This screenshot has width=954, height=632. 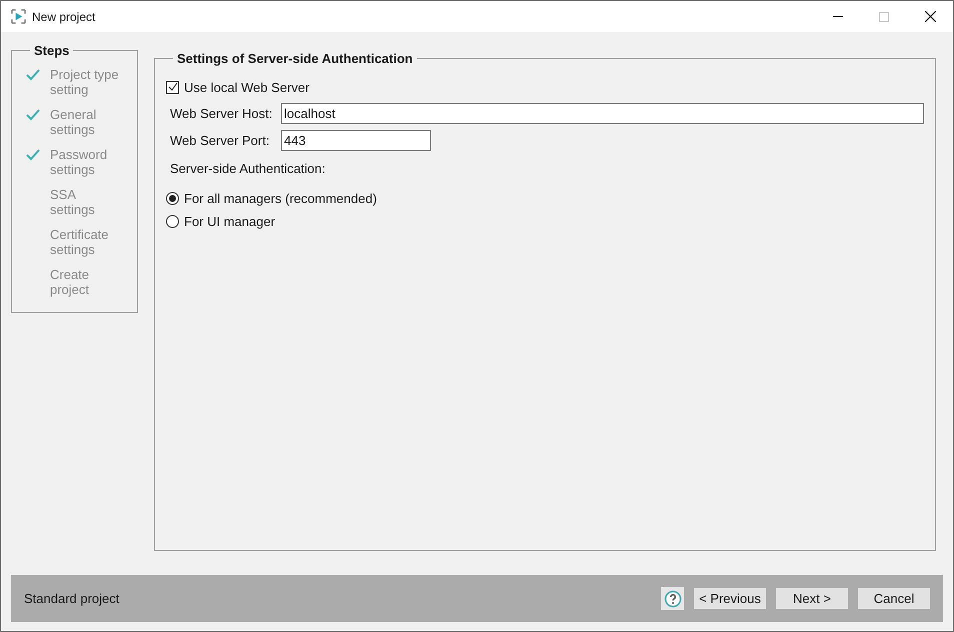 I want to click on radio-label: For UI manager, so click(x=230, y=222).